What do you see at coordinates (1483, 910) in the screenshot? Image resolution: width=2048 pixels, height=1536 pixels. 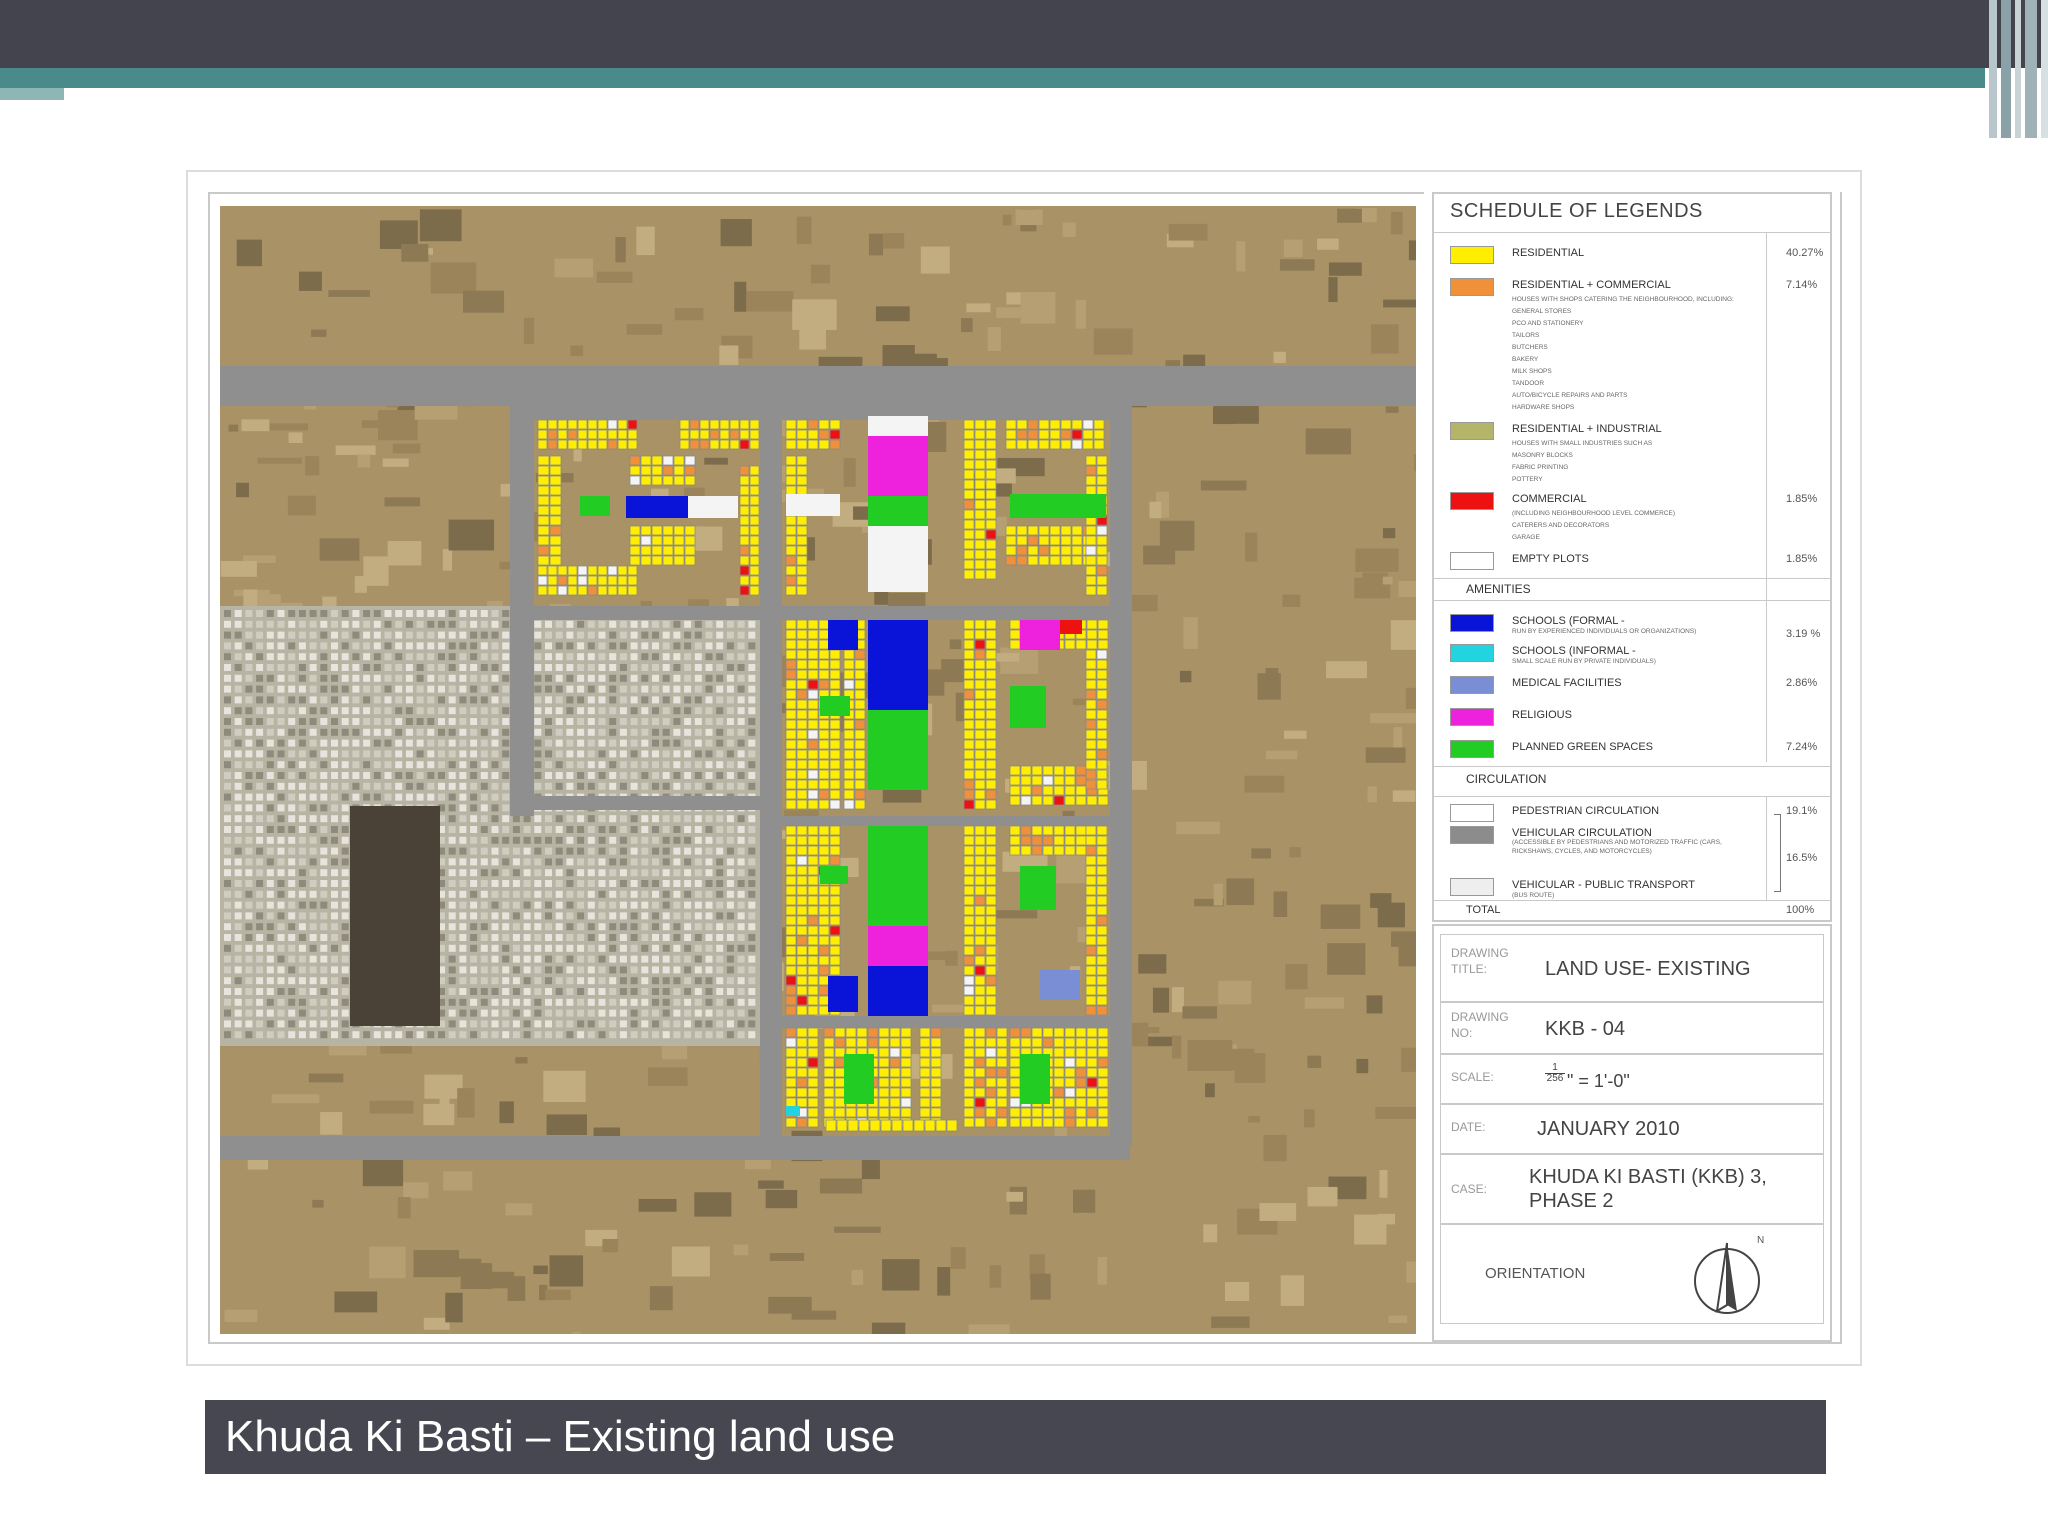 I see `total-label: TOTAL` at bounding box center [1483, 910].